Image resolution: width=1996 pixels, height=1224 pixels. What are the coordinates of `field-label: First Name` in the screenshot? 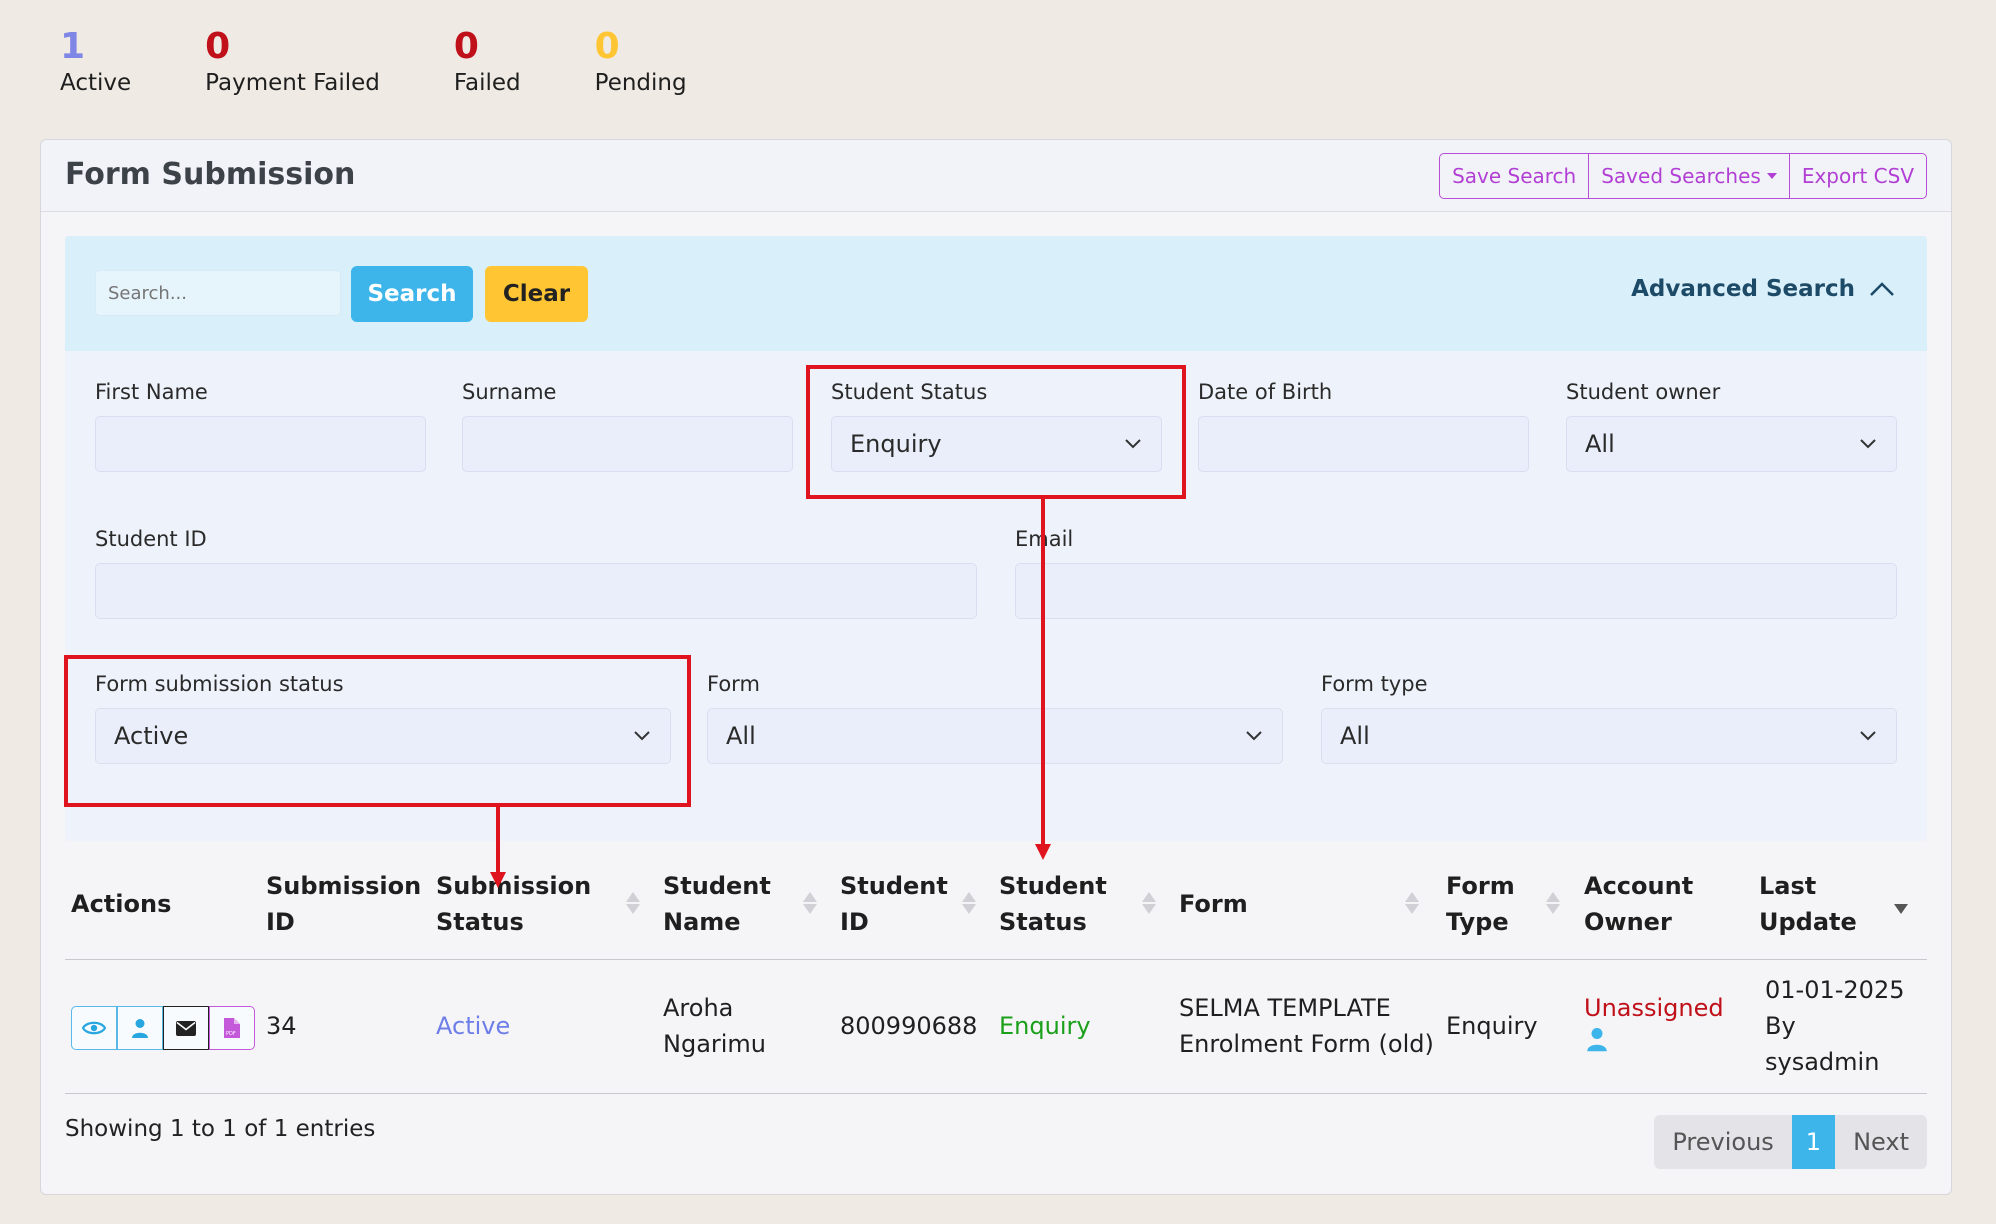 It's located at (151, 392).